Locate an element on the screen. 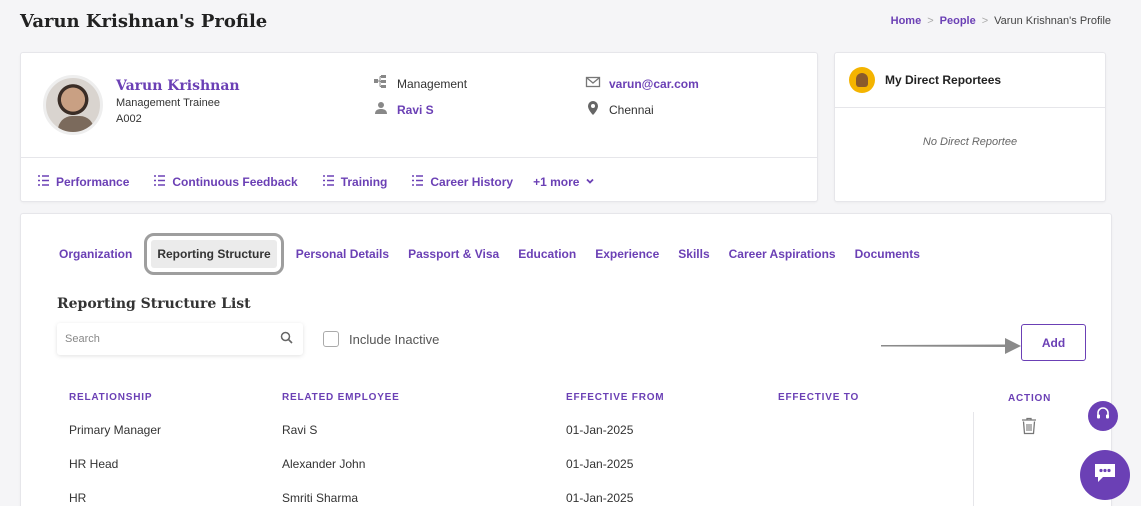 This screenshot has height=506, width=1141. include-inactive-label: Include Inactive is located at coordinates (394, 339).